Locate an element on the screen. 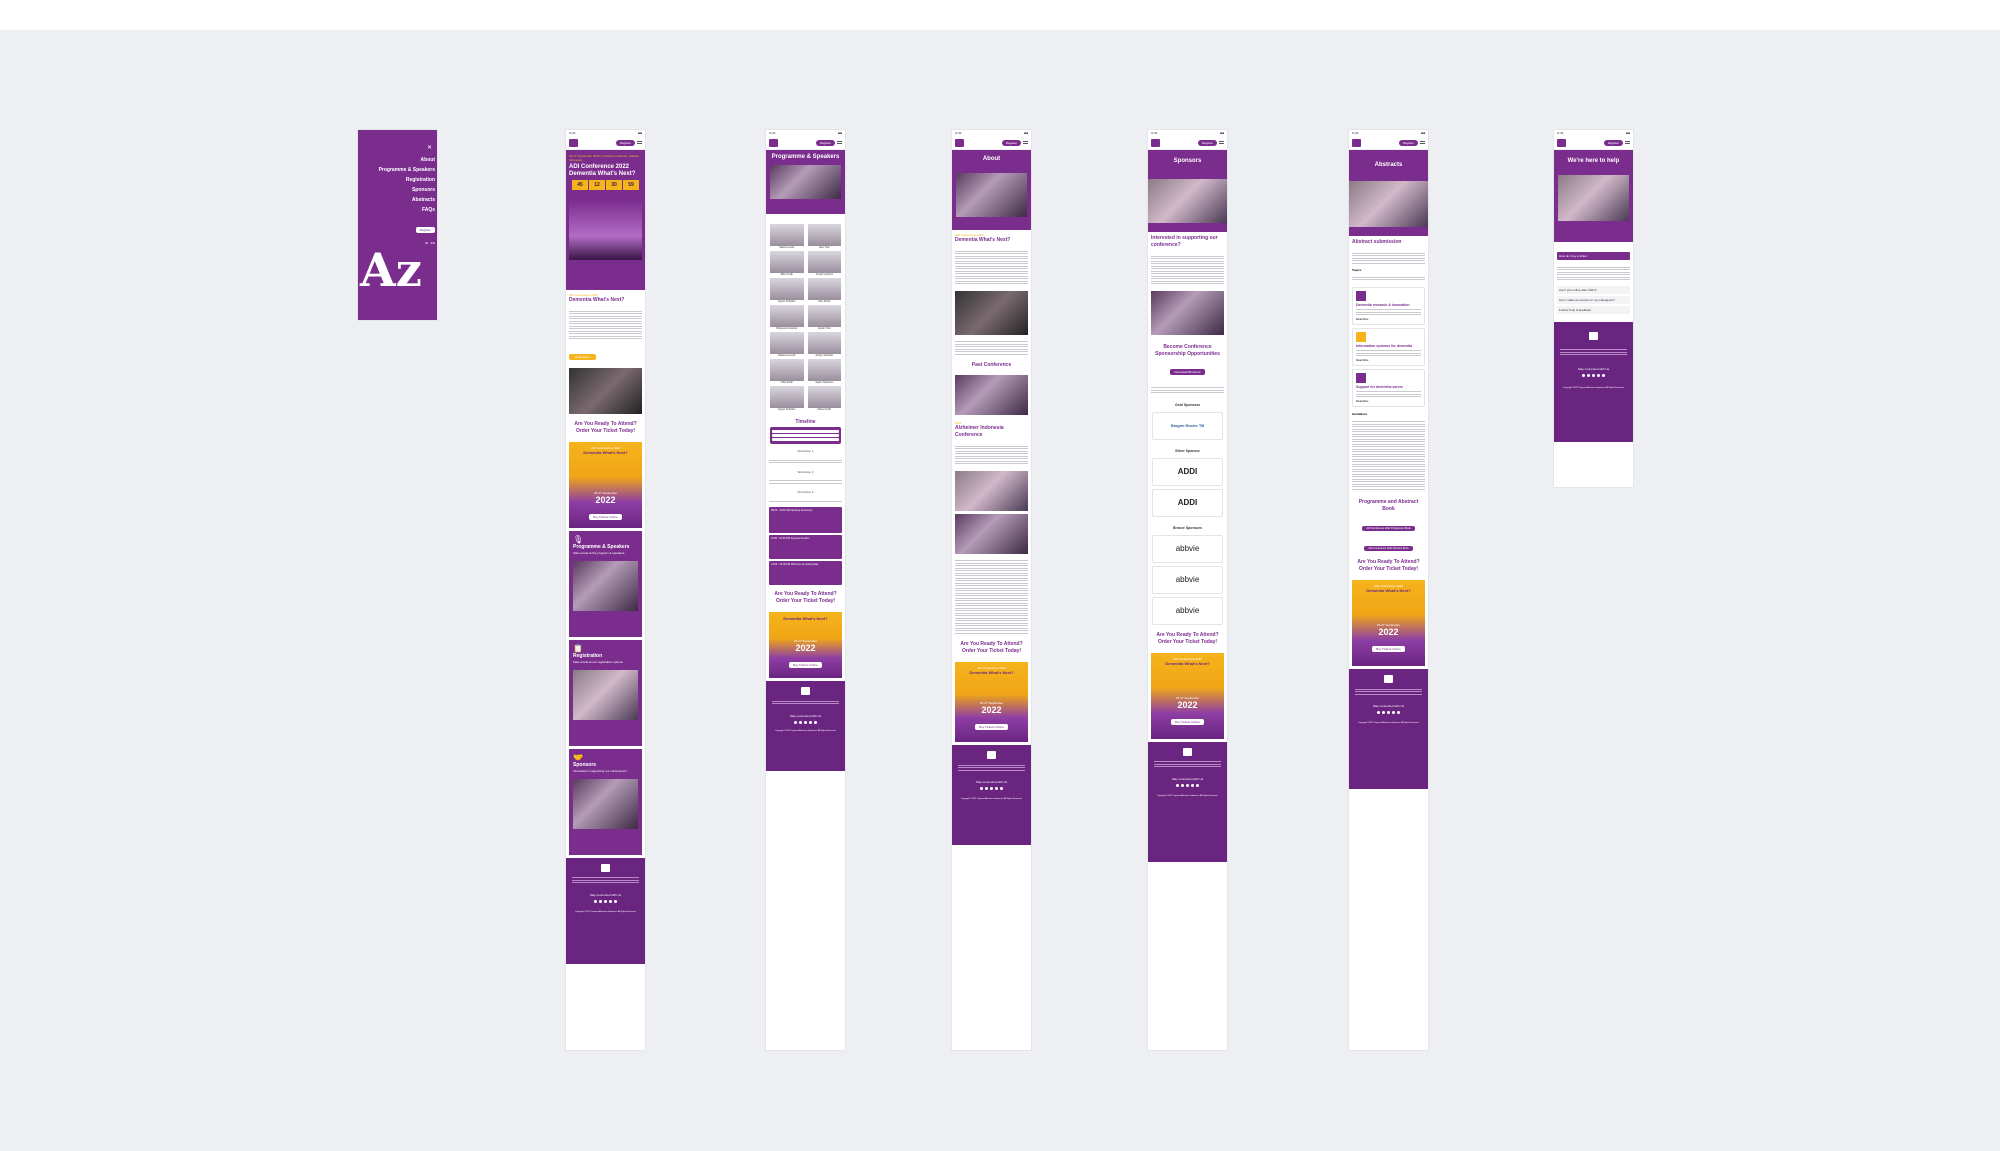  menu-item-abstracts: Abstracts is located at coordinates (397, 200).